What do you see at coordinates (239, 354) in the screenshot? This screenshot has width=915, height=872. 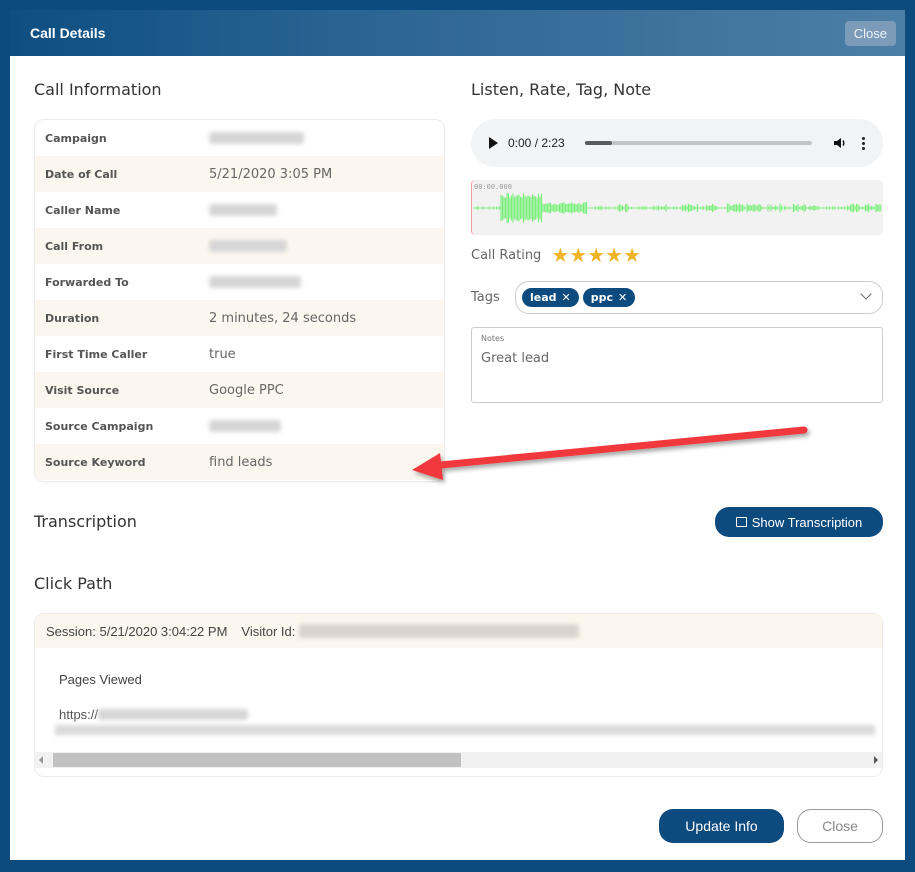 I see `info-row: First Time Caller true` at bounding box center [239, 354].